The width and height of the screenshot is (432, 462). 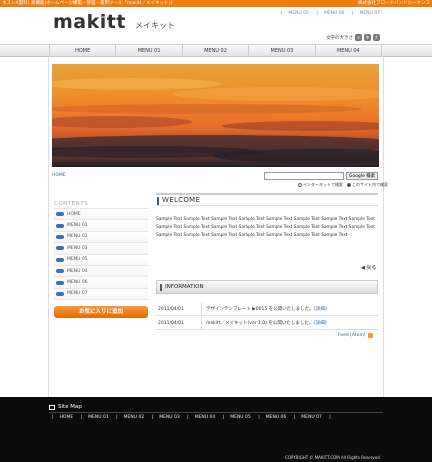 What do you see at coordinates (267, 287) in the screenshot?
I see `information-heading: INFORMATION` at bounding box center [267, 287].